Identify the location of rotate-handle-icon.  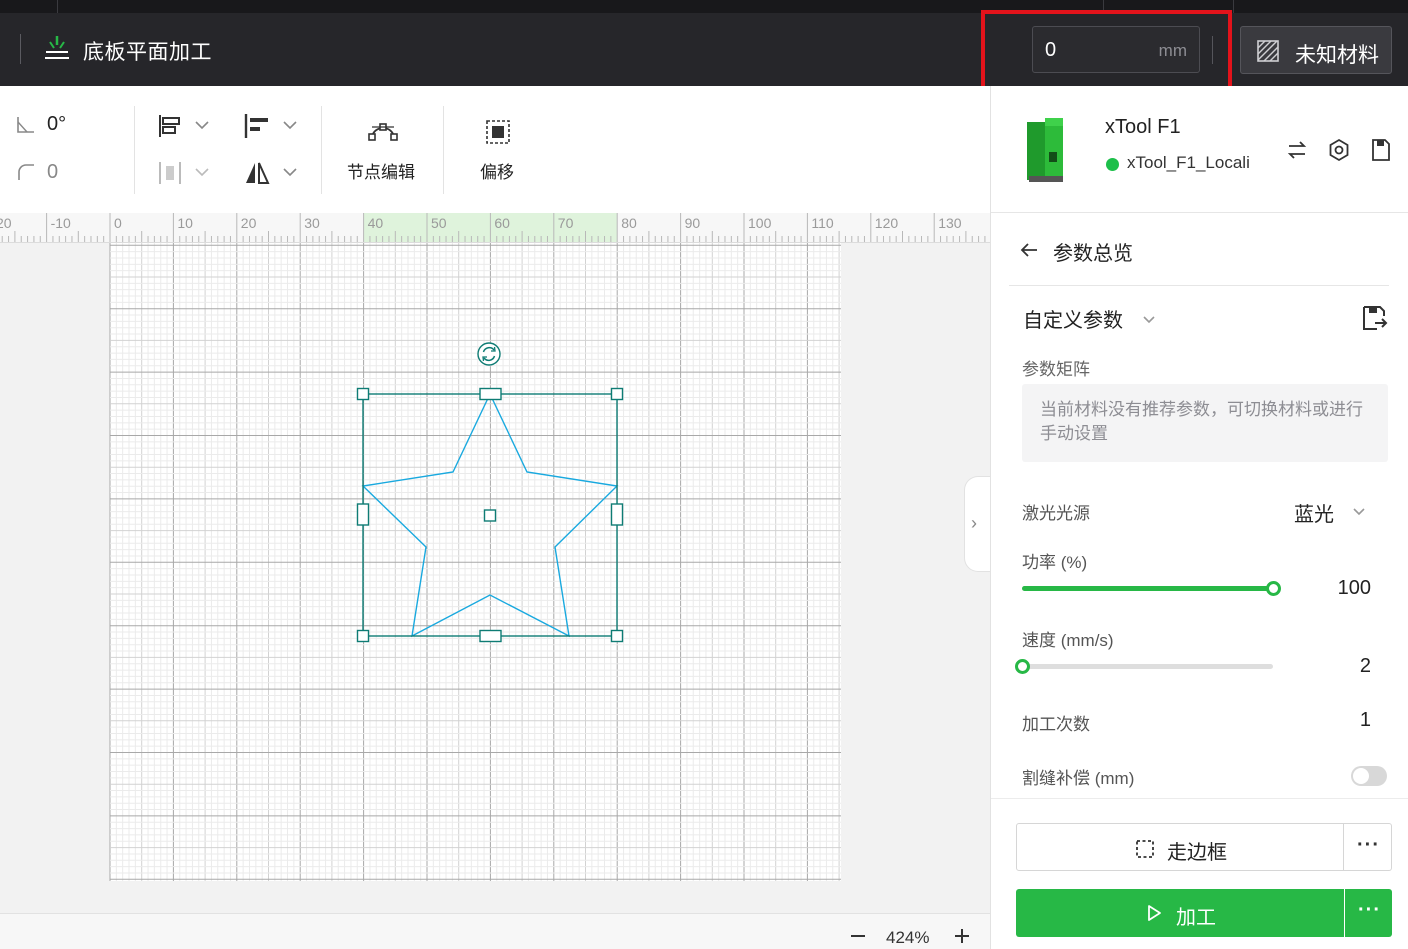
(489, 354).